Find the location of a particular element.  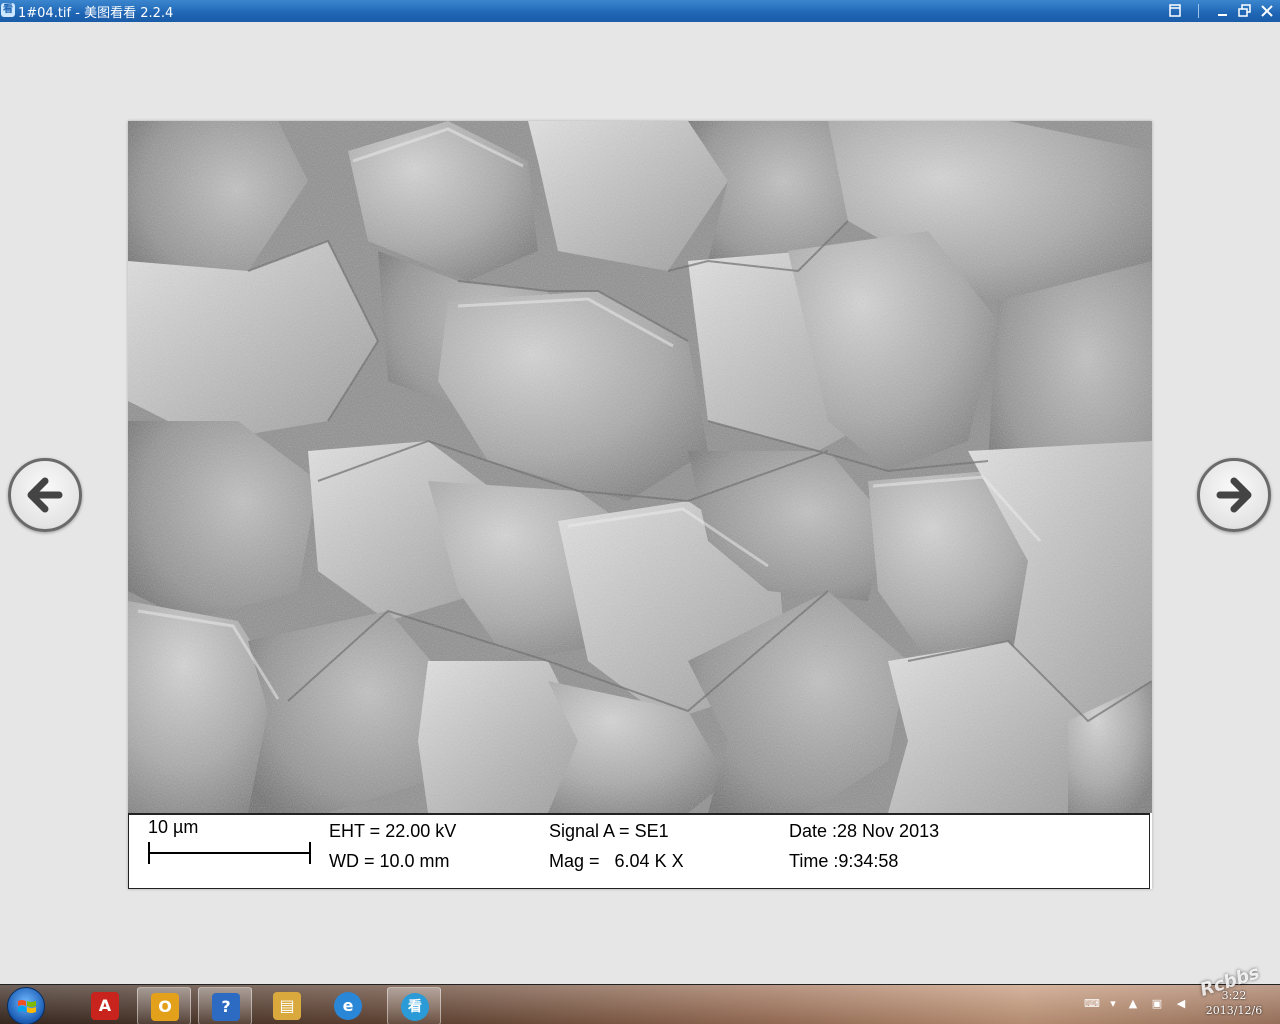

taskbar-outlook: O is located at coordinates (164, 1005).